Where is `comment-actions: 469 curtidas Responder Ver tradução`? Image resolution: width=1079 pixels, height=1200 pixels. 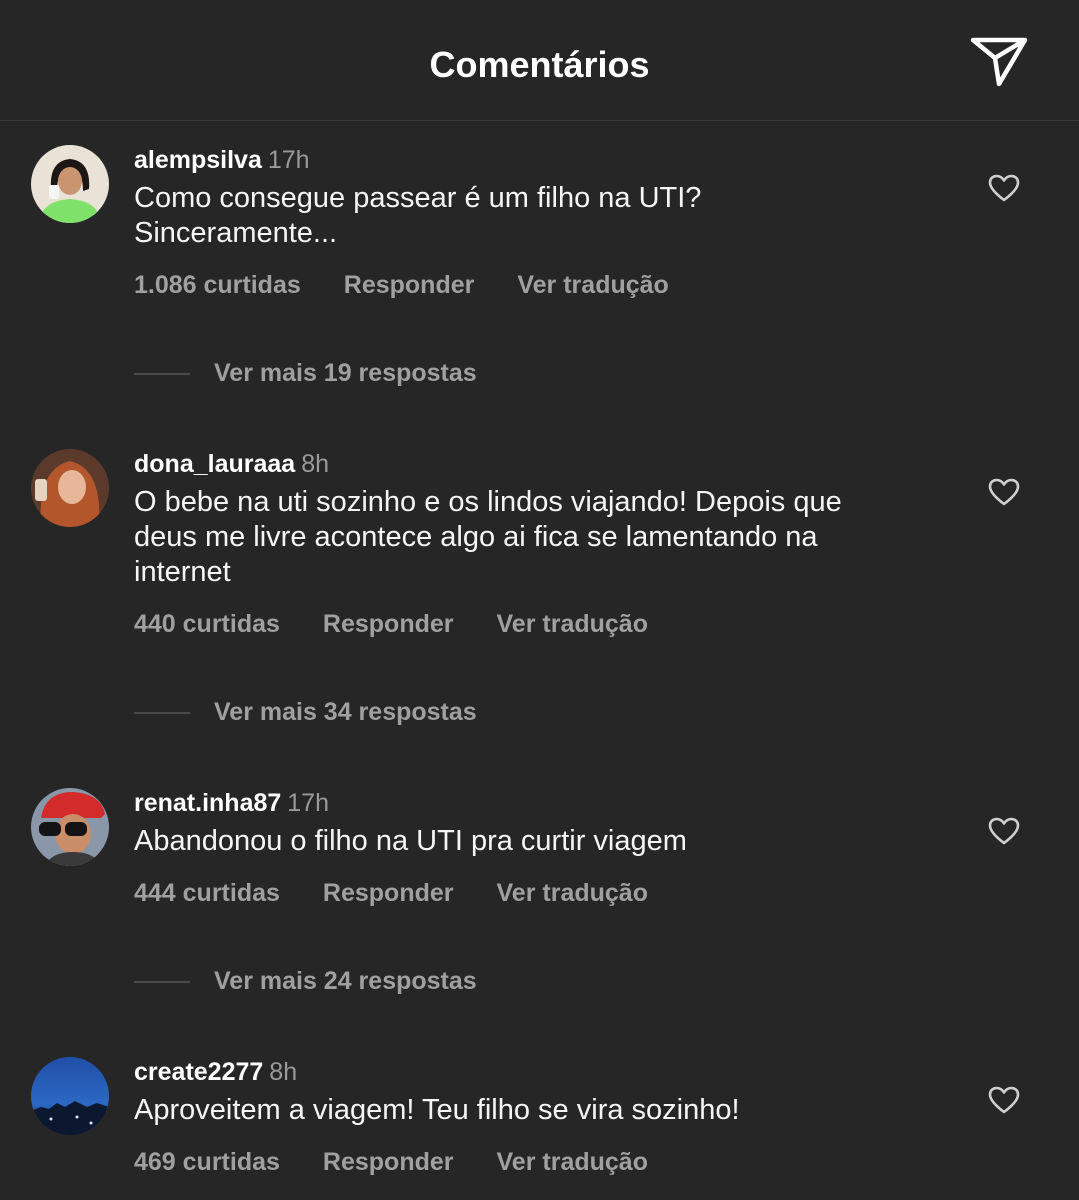 comment-actions: 469 curtidas Responder Ver tradução is located at coordinates (391, 1162).